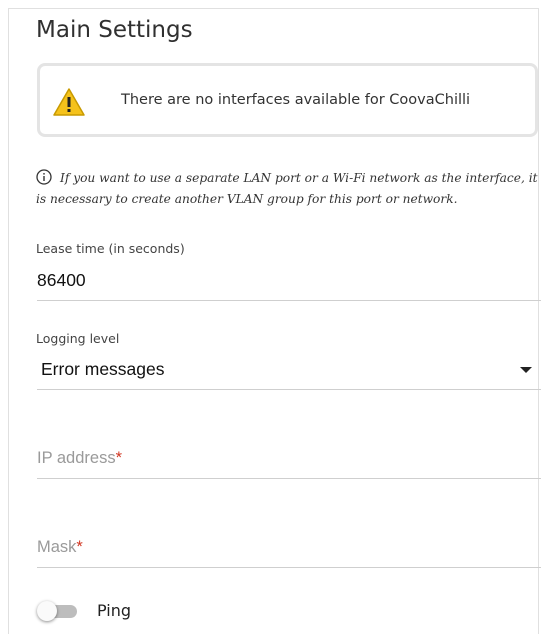  What do you see at coordinates (78, 338) in the screenshot?
I see `logging-level-label: Logging level` at bounding box center [78, 338].